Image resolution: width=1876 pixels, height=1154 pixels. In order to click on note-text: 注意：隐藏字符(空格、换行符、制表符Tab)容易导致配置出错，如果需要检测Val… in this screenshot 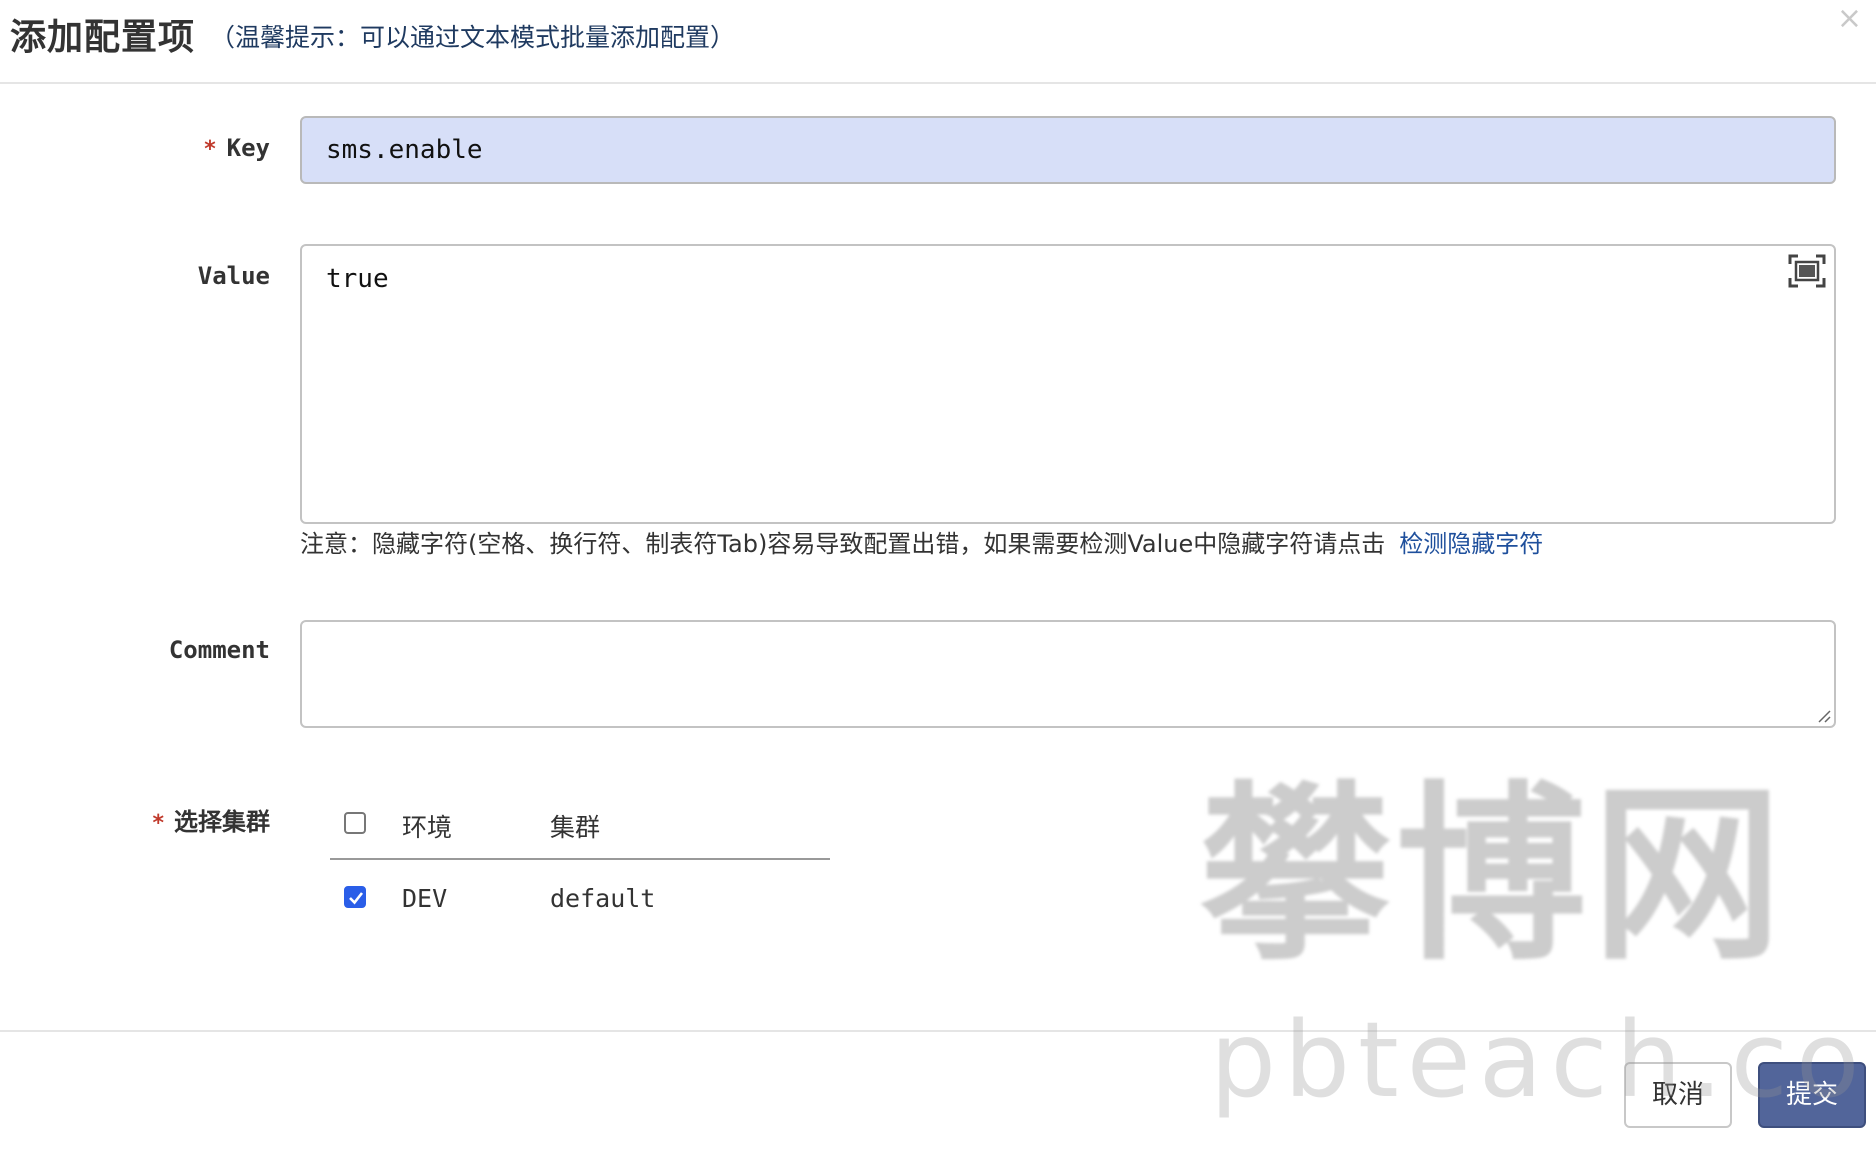, I will do `click(843, 544)`.